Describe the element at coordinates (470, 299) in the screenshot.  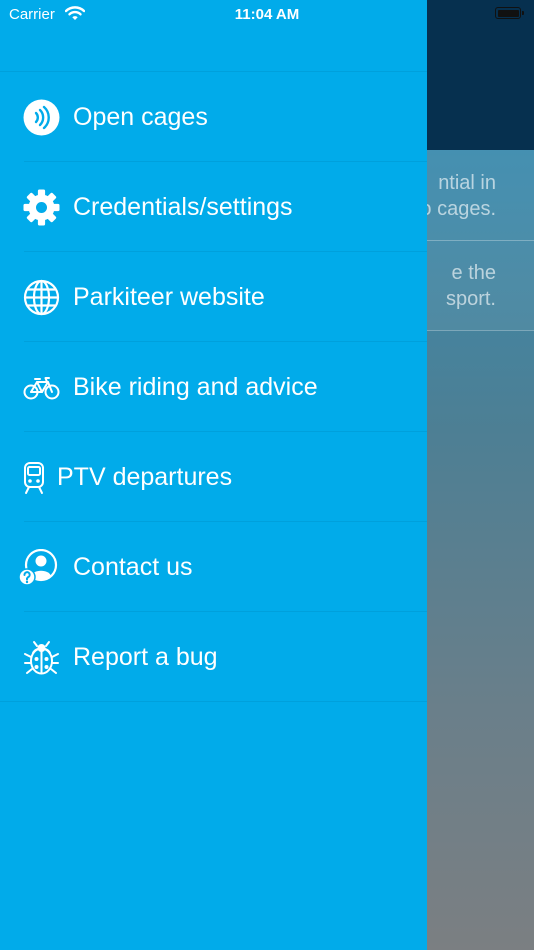
I see `background-row-text: sport.` at that location.